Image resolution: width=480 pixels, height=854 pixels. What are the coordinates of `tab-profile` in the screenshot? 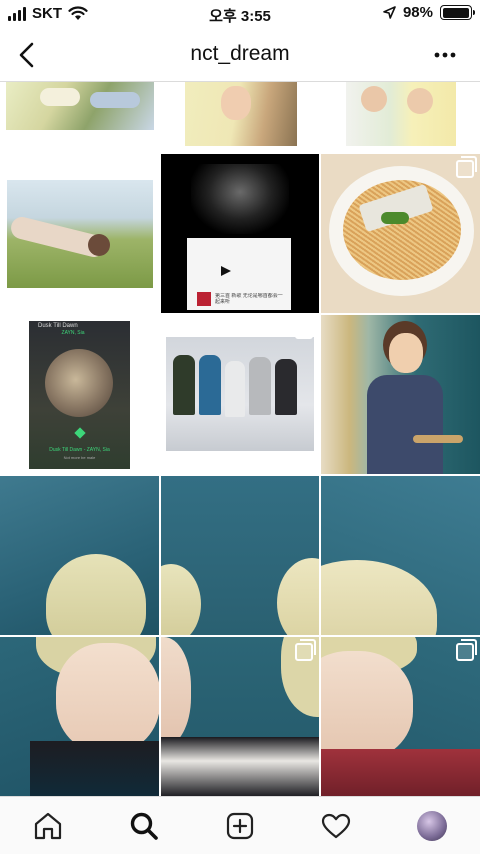 It's located at (432, 826).